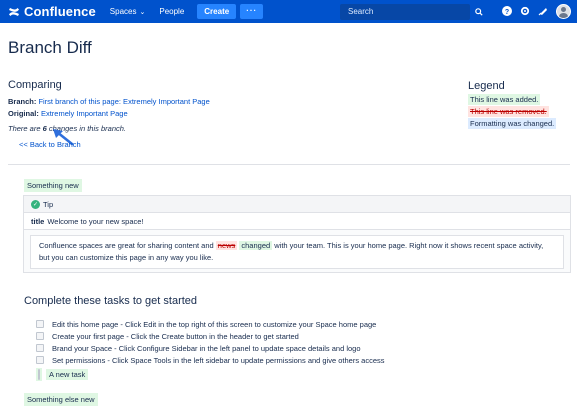  I want to click on confluence-logo: Confluence, so click(52, 11).